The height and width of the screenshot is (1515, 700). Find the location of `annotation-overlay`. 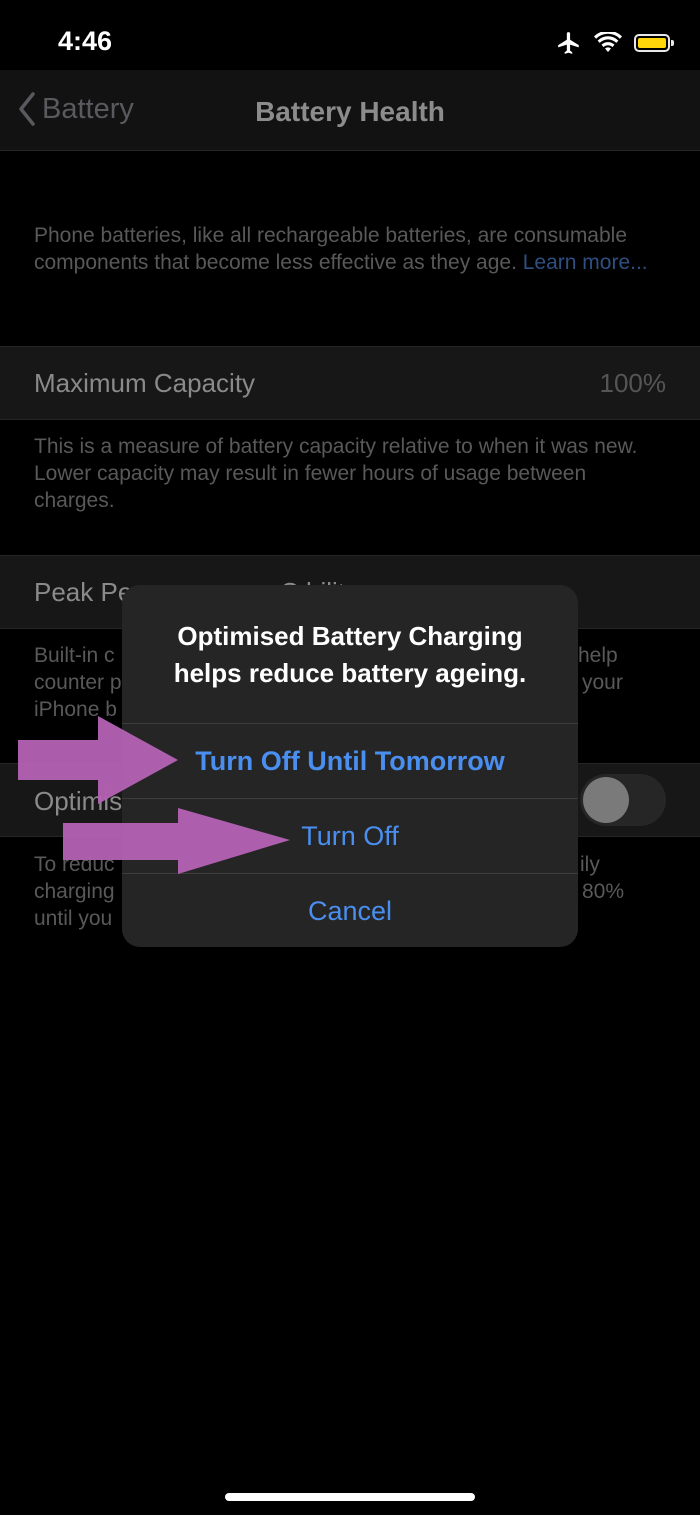

annotation-overlay is located at coordinates (154, 795).